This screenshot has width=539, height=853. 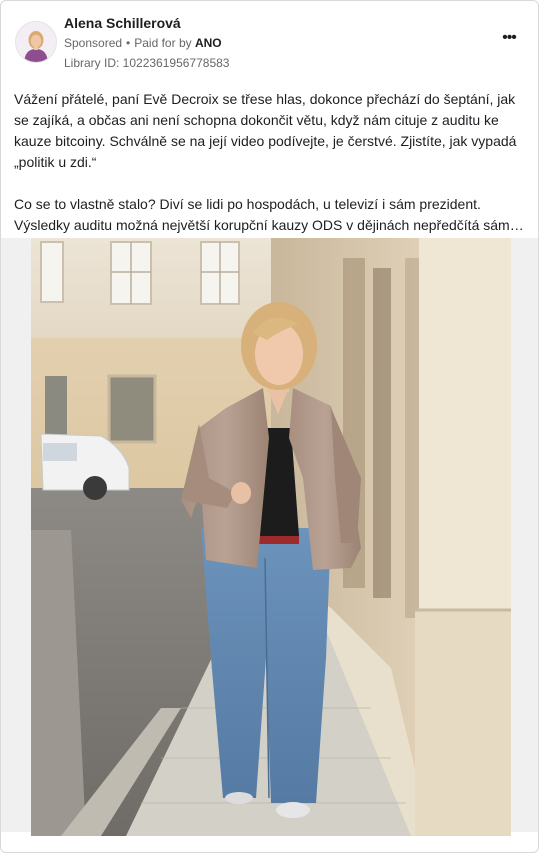 I want to click on payer-name: ANO, so click(x=208, y=43).